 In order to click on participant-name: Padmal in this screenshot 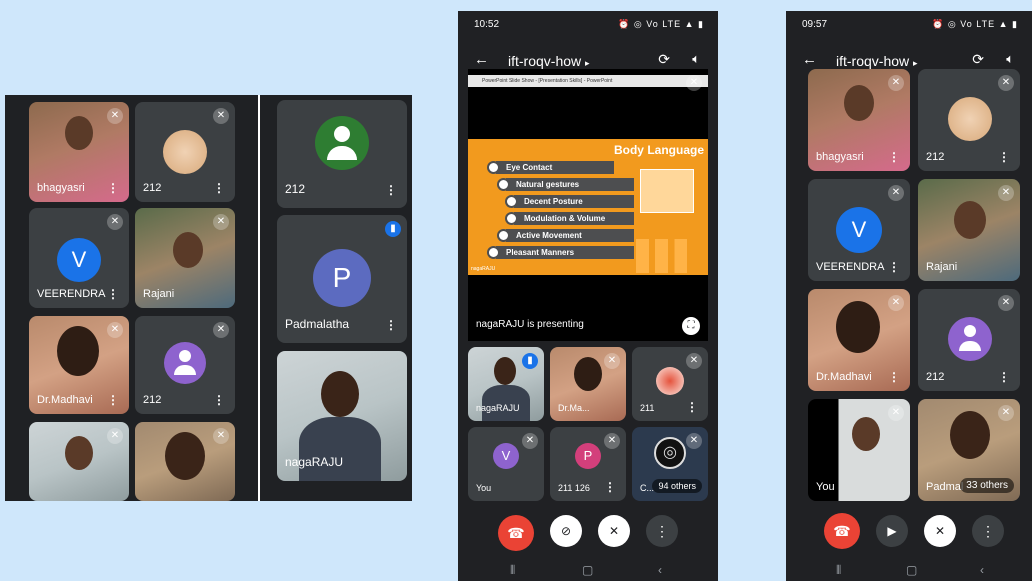, I will do `click(945, 487)`.